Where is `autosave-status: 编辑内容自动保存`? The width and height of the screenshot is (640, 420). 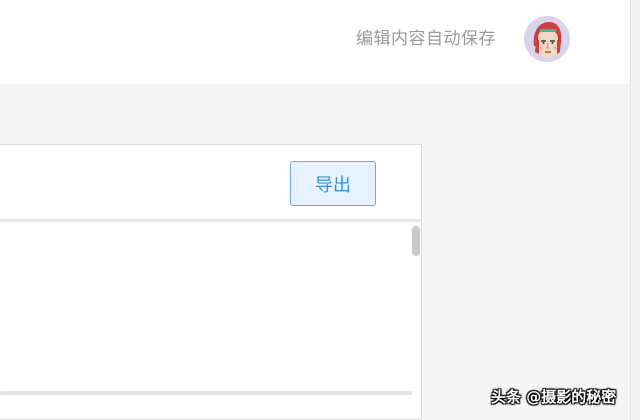
autosave-status: 编辑内容自动保存 is located at coordinates (426, 39).